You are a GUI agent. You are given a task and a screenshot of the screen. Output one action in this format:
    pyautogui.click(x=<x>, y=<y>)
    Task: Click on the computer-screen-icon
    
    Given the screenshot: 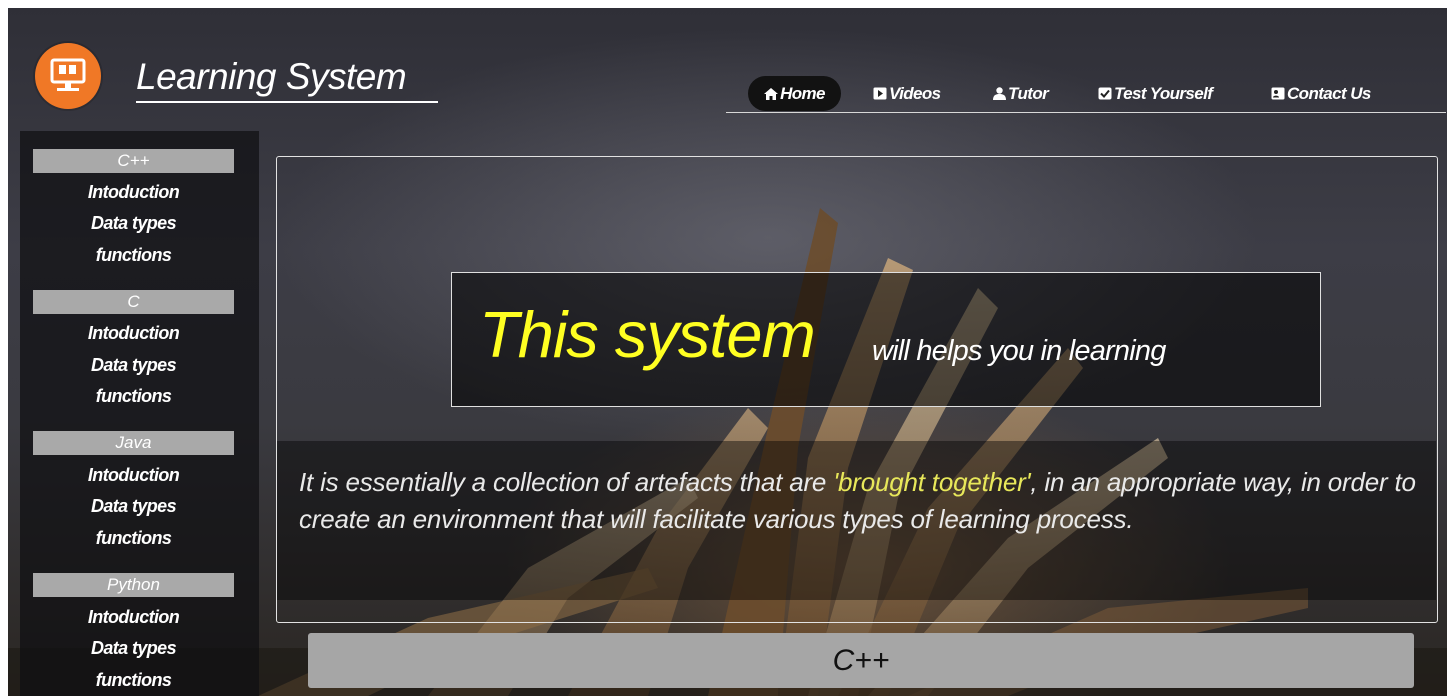 What is the action you would take?
    pyautogui.click(x=68, y=74)
    